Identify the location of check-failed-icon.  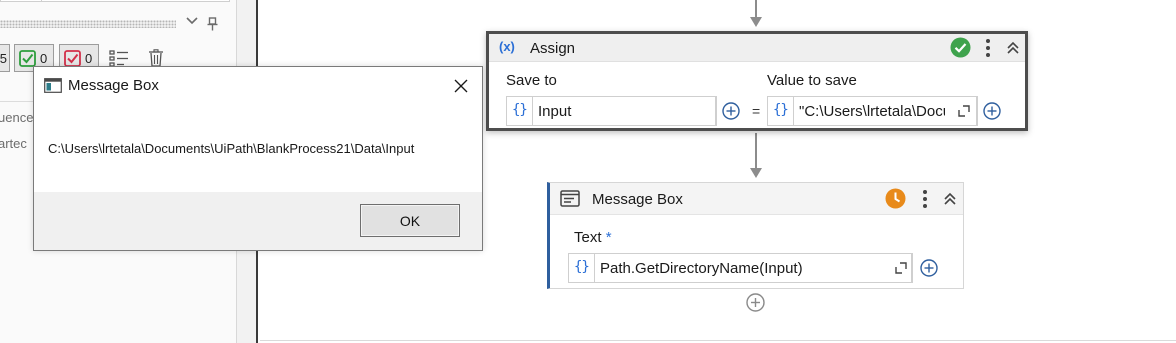
(72, 58).